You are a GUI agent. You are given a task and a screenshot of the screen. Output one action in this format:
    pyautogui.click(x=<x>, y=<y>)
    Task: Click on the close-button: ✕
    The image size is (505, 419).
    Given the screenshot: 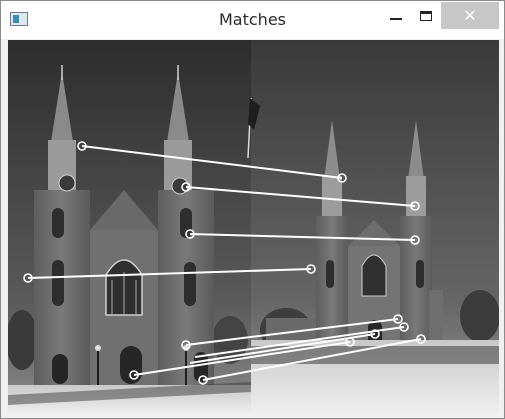 What is the action you would take?
    pyautogui.click(x=470, y=15)
    